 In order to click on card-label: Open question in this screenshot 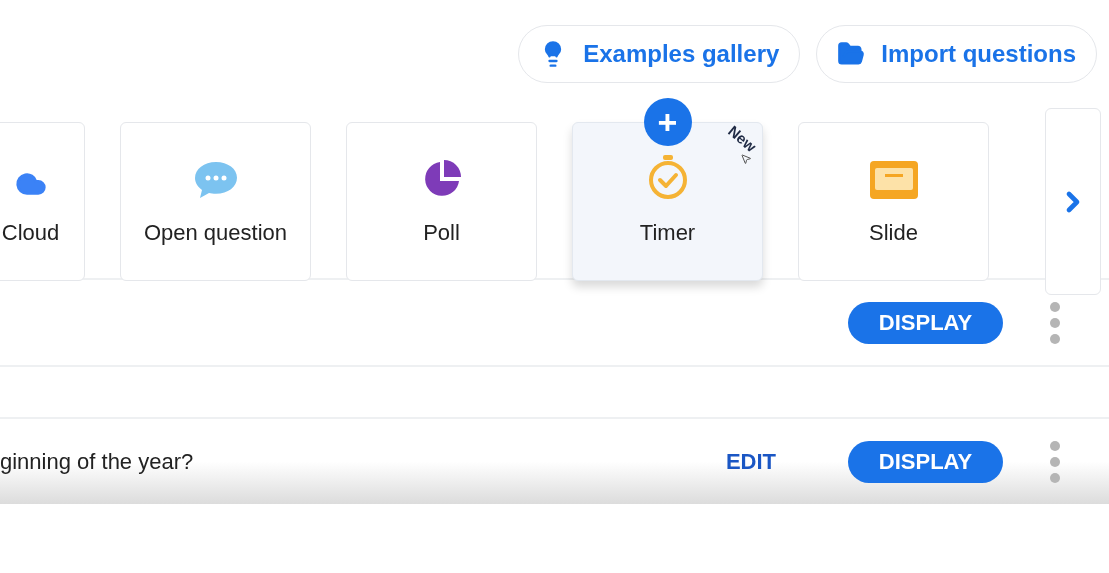, I will do `click(215, 233)`.